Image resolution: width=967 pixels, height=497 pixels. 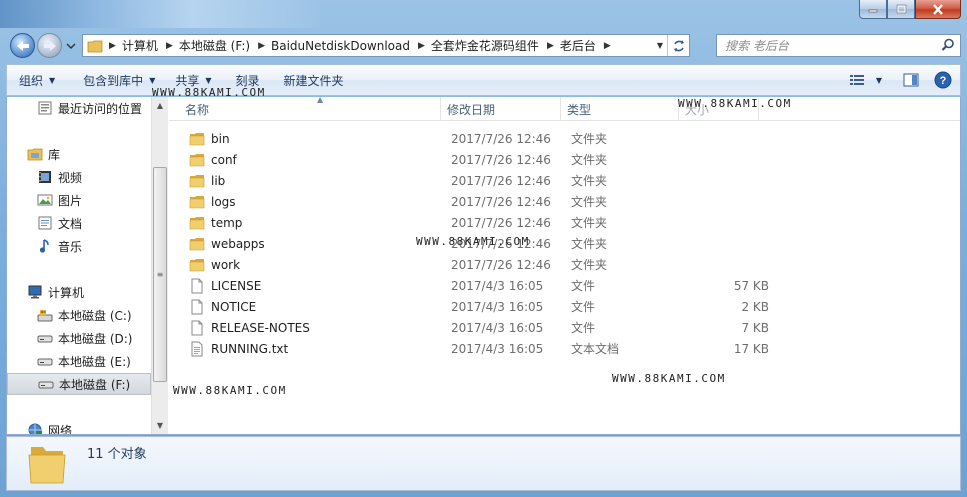 I want to click on close-icon, so click(x=938, y=9).